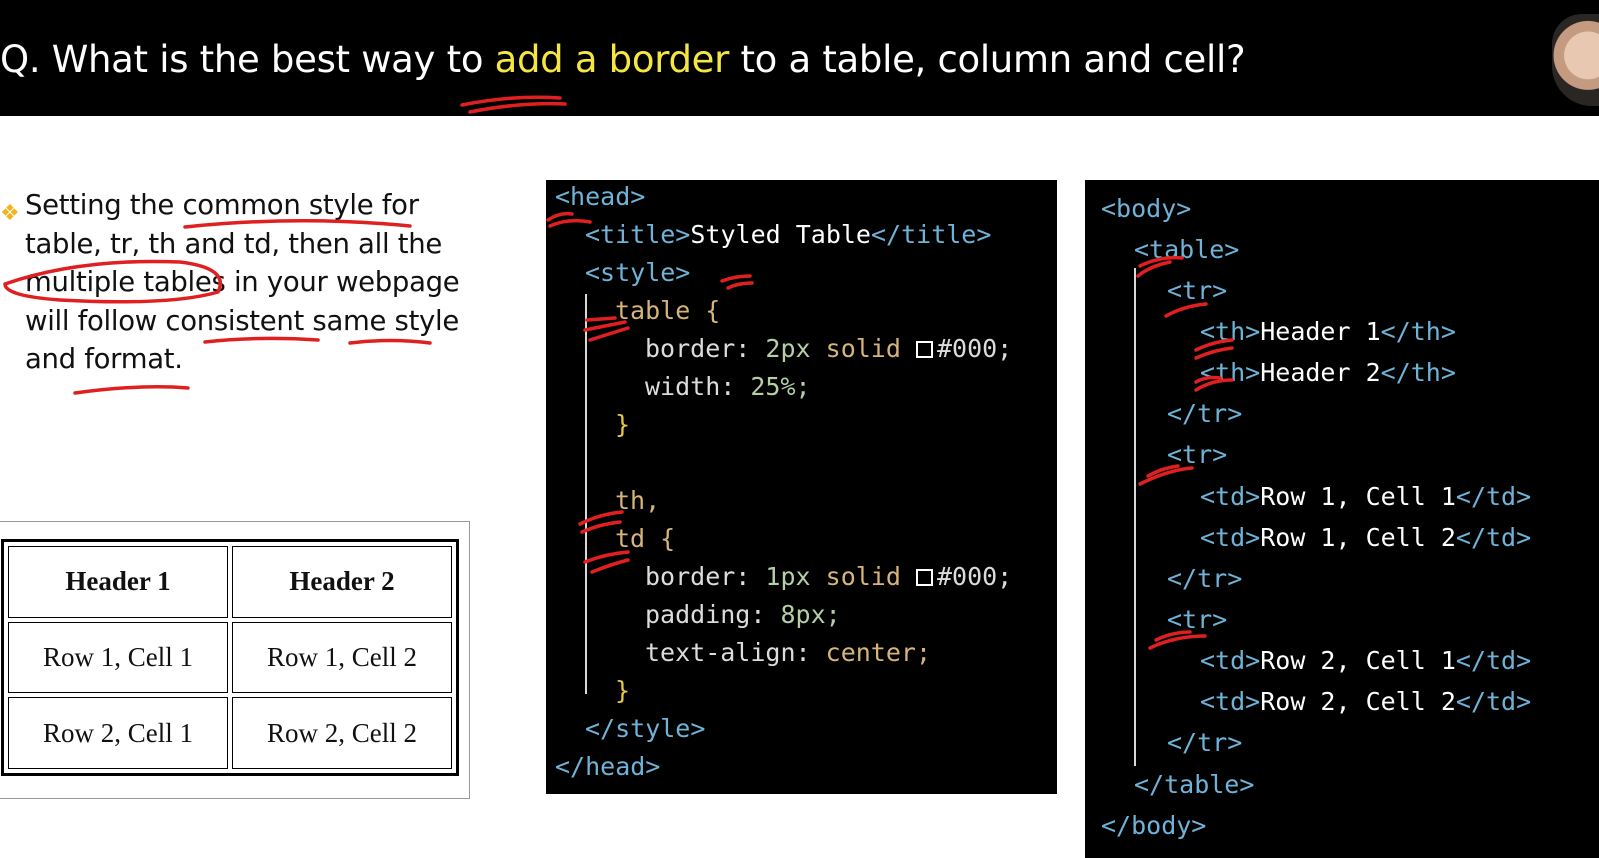 This screenshot has height=858, width=1599. Describe the element at coordinates (247, 59) in the screenshot. I see `title-before: Q. What is the best way to` at that location.